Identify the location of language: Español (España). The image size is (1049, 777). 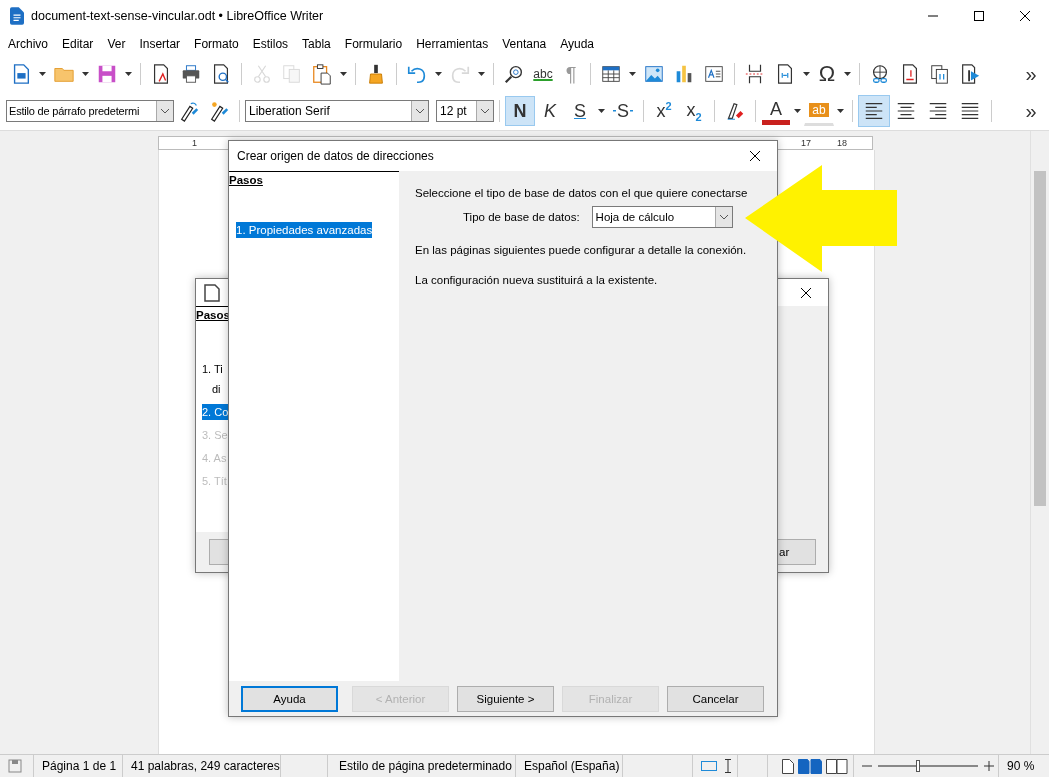
(572, 766).